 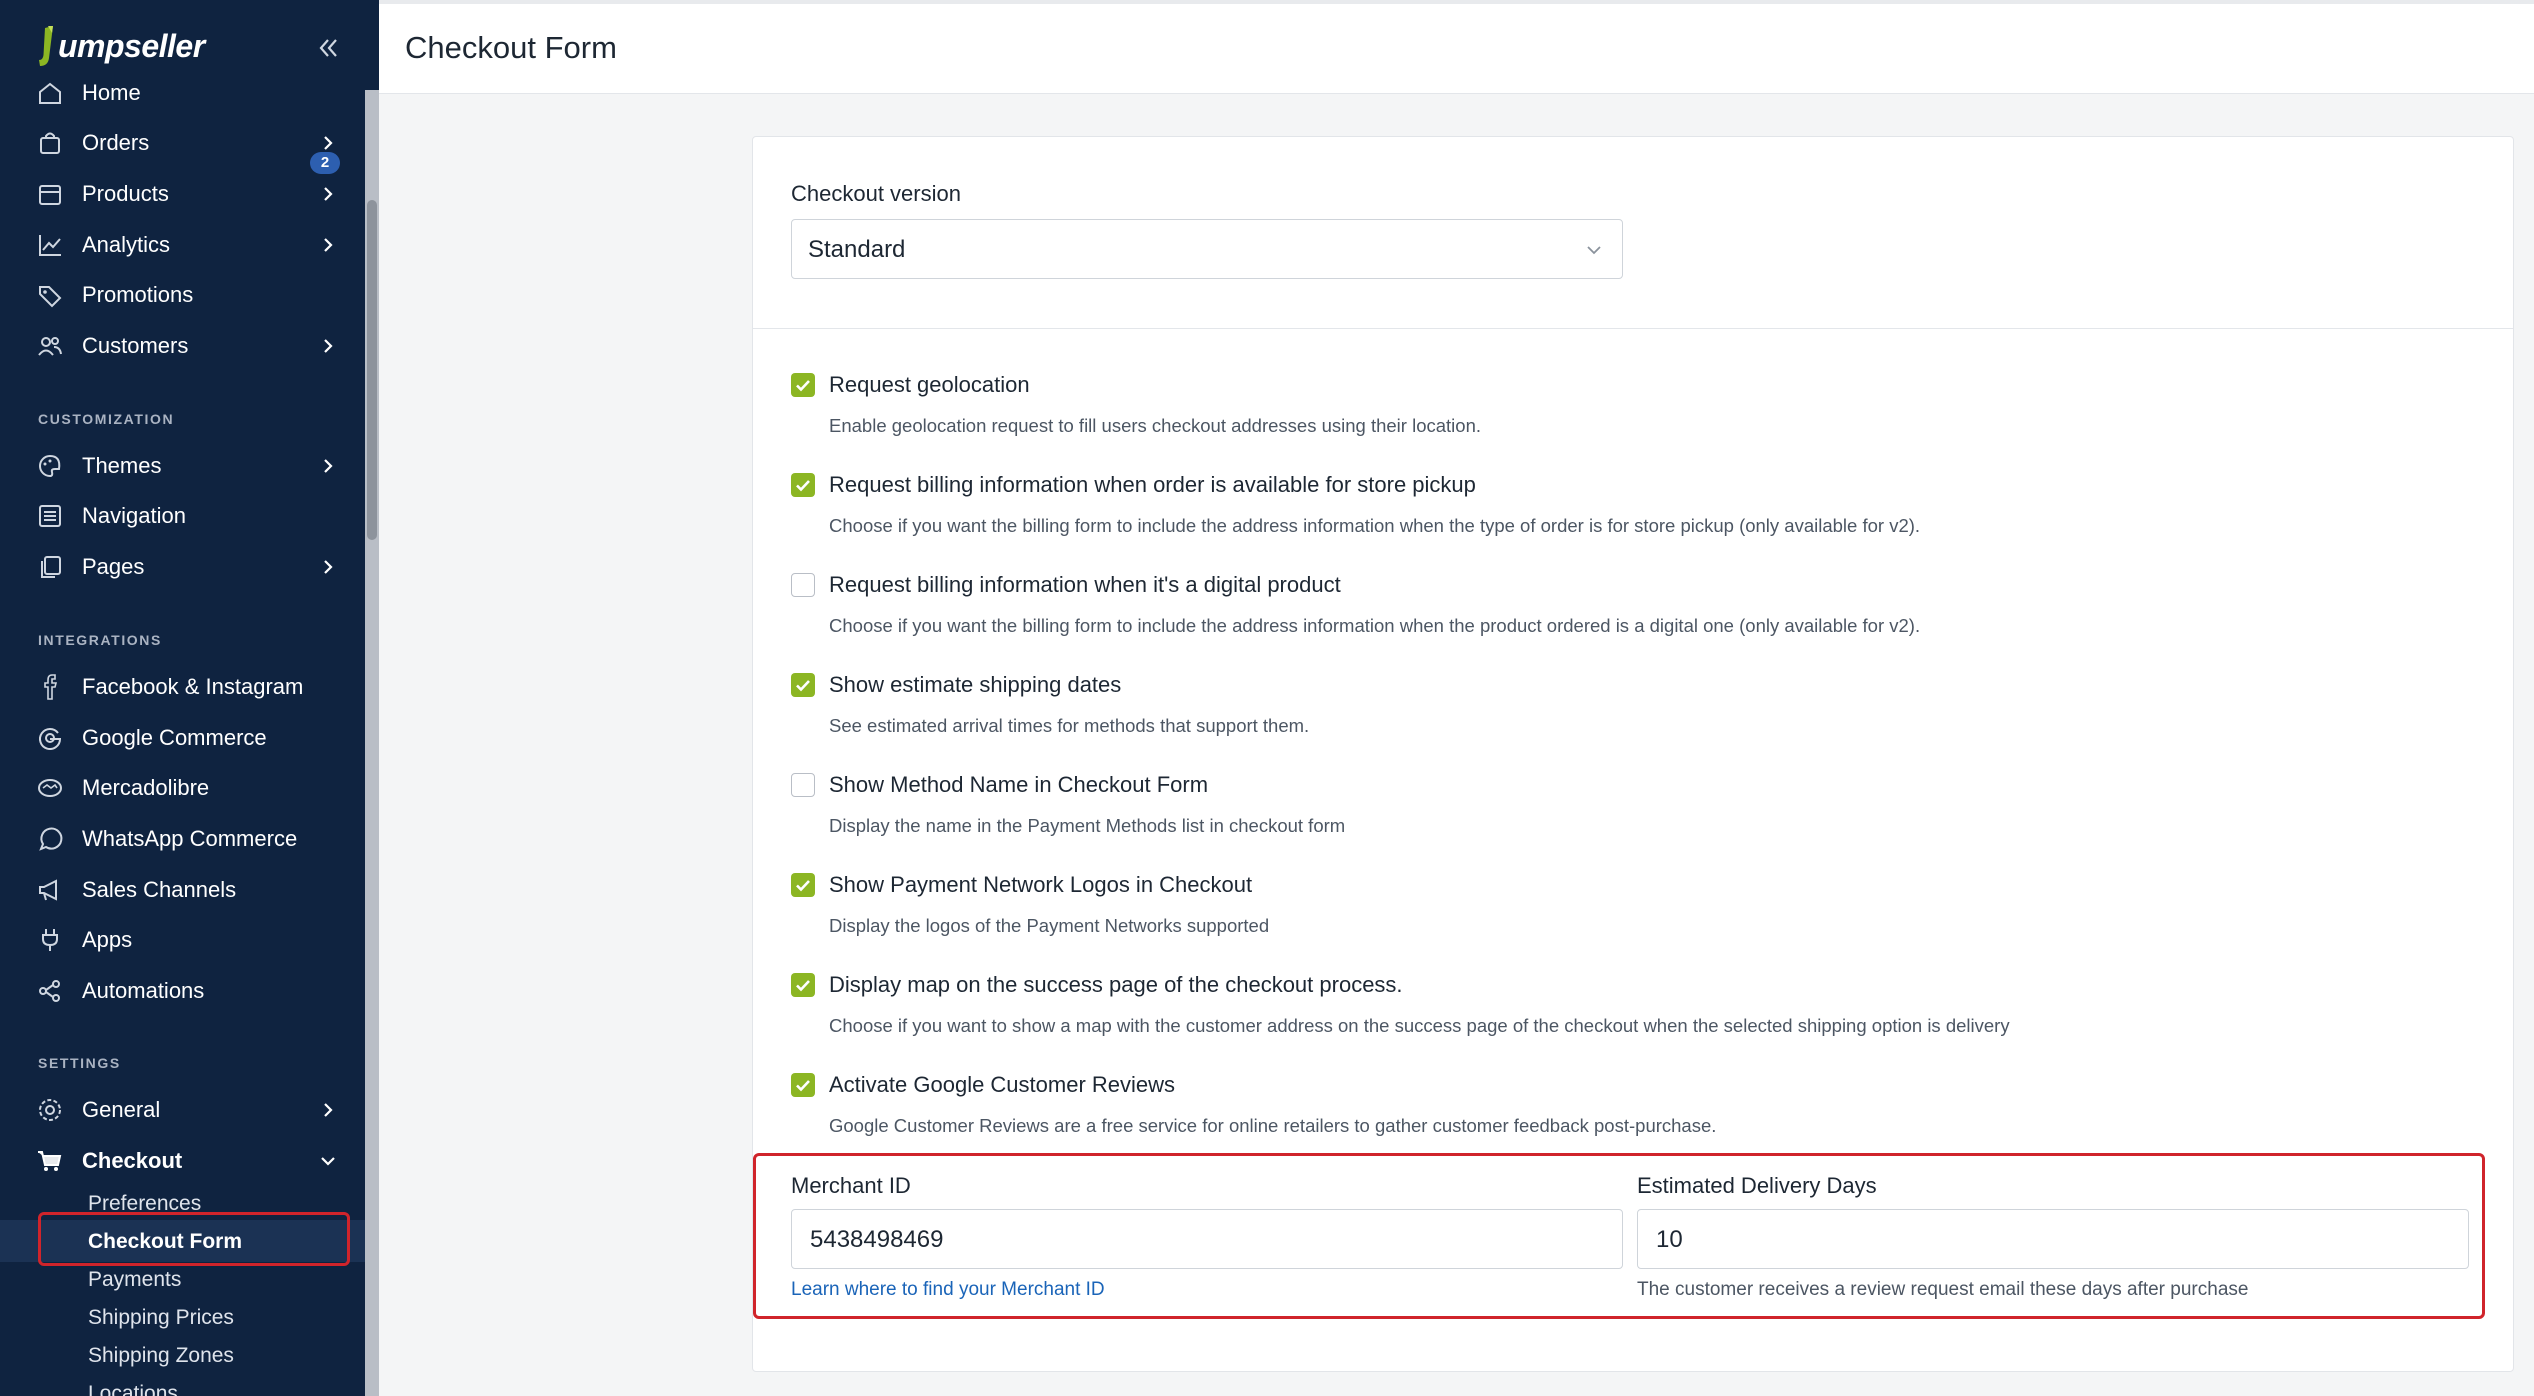 What do you see at coordinates (1456, 47) in the screenshot?
I see `page-header: Checkout Form` at bounding box center [1456, 47].